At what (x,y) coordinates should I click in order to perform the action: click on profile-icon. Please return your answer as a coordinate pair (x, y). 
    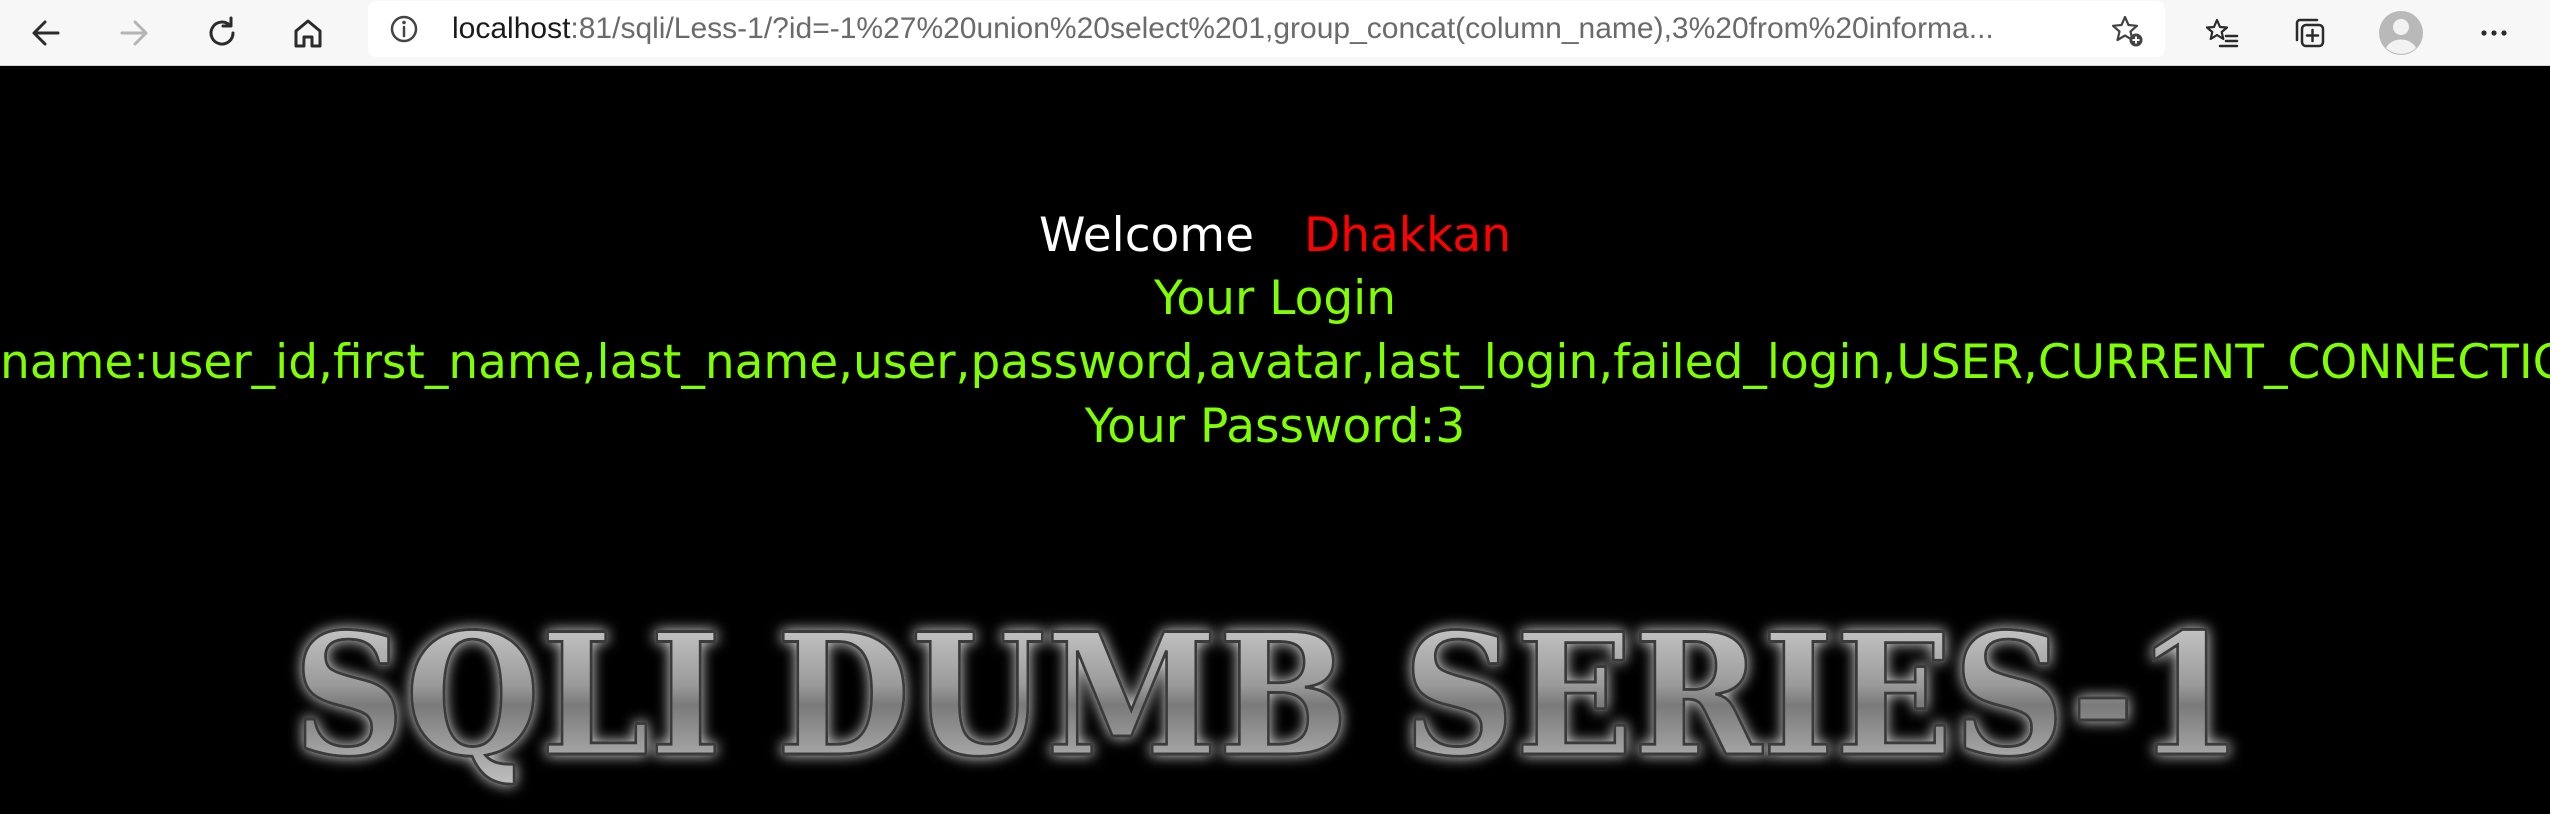
    Looking at the image, I should click on (2401, 33).